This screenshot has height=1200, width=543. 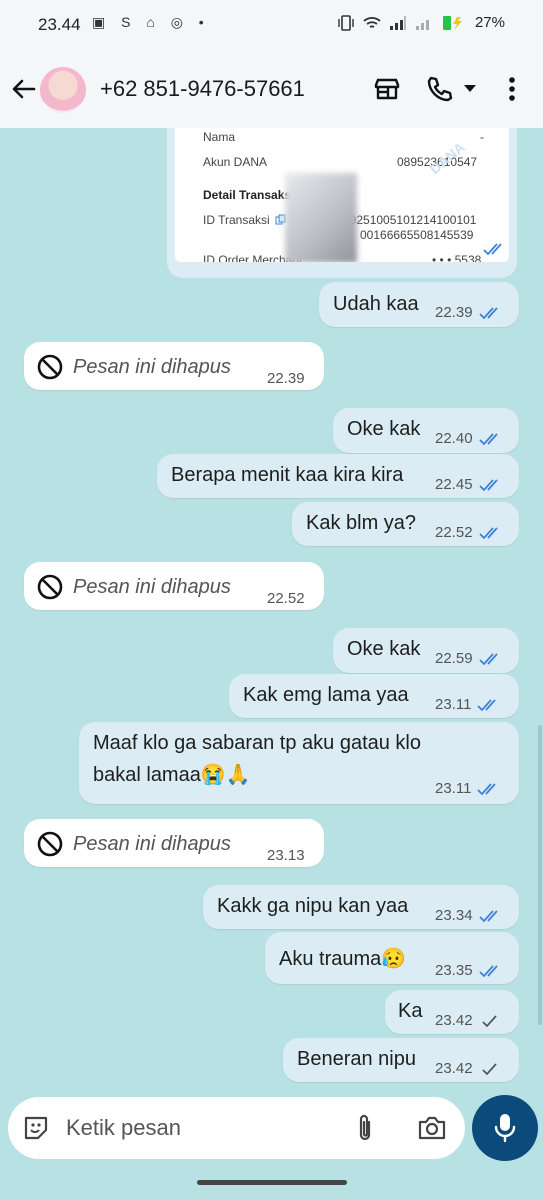 What do you see at coordinates (286, 855) in the screenshot?
I see `message-time: 23.13` at bounding box center [286, 855].